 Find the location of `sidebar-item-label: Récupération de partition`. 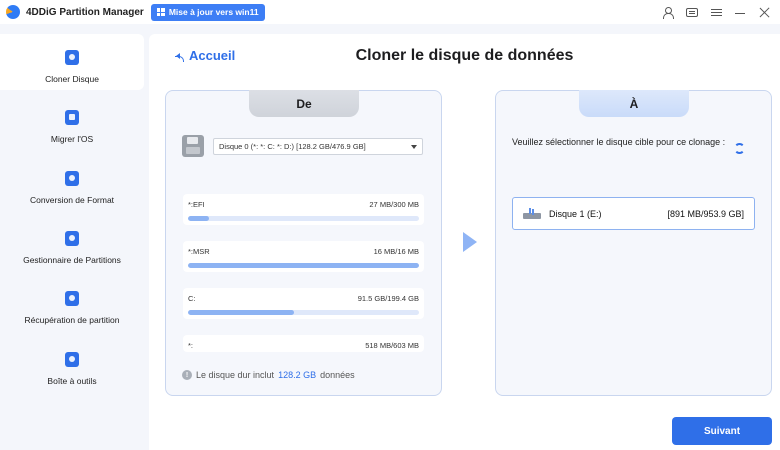

sidebar-item-label: Récupération de partition is located at coordinates (72, 320).